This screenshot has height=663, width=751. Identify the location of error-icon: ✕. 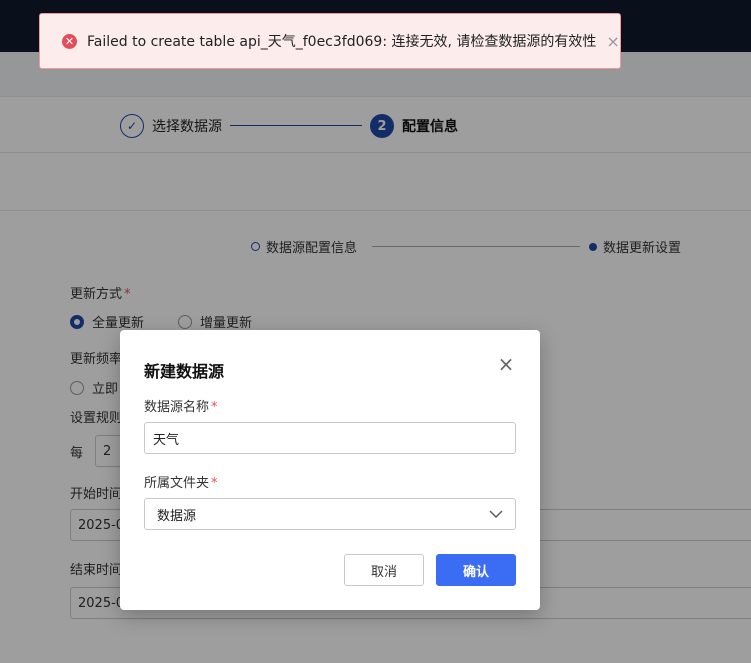
(69, 41).